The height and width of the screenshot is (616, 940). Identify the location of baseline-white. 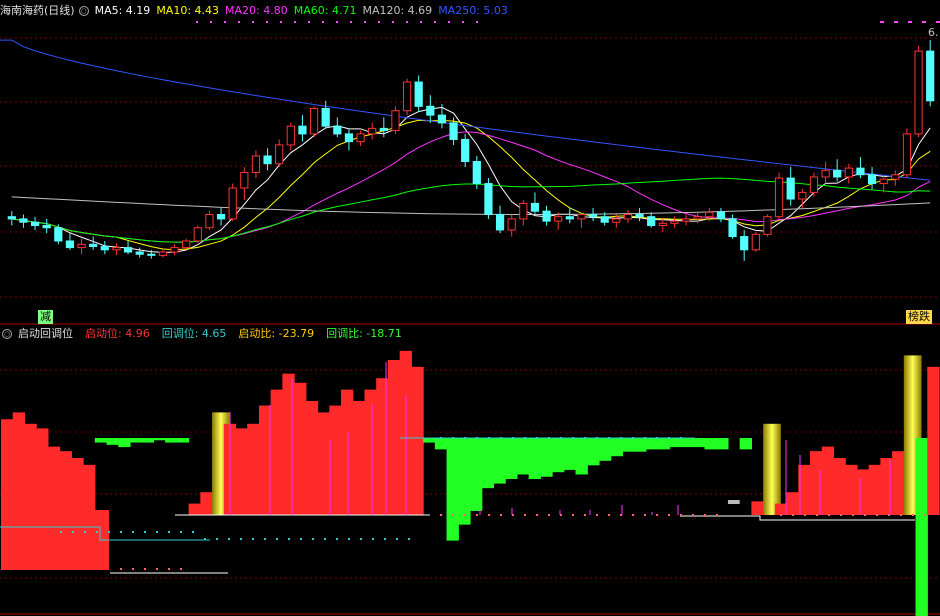
(797, 518).